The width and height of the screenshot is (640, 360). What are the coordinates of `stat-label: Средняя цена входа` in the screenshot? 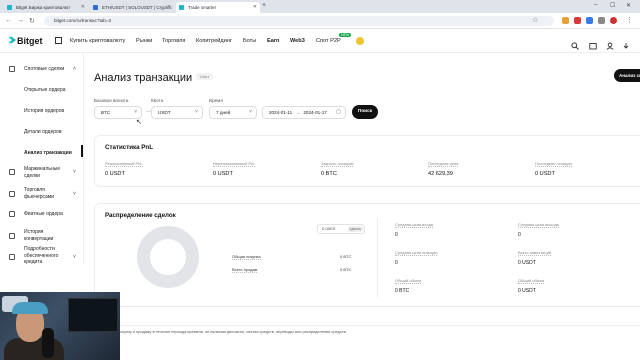 It's located at (414, 225).